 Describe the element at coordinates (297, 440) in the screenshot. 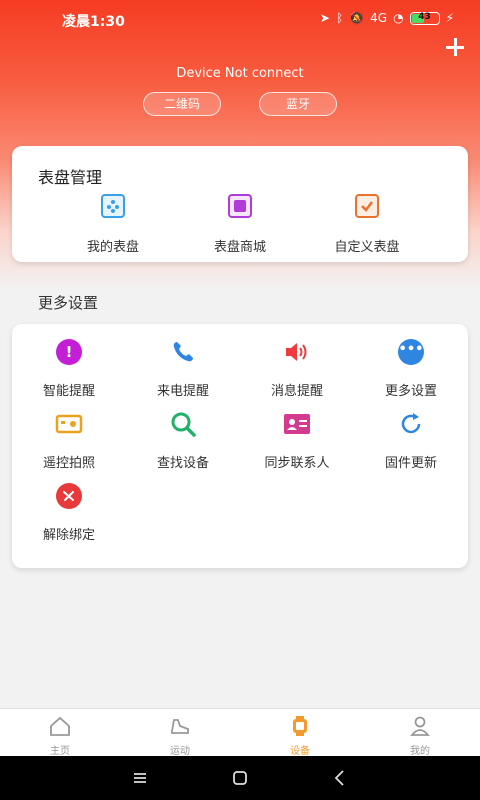

I see `sync-contacts-item: 同步联系人` at that location.